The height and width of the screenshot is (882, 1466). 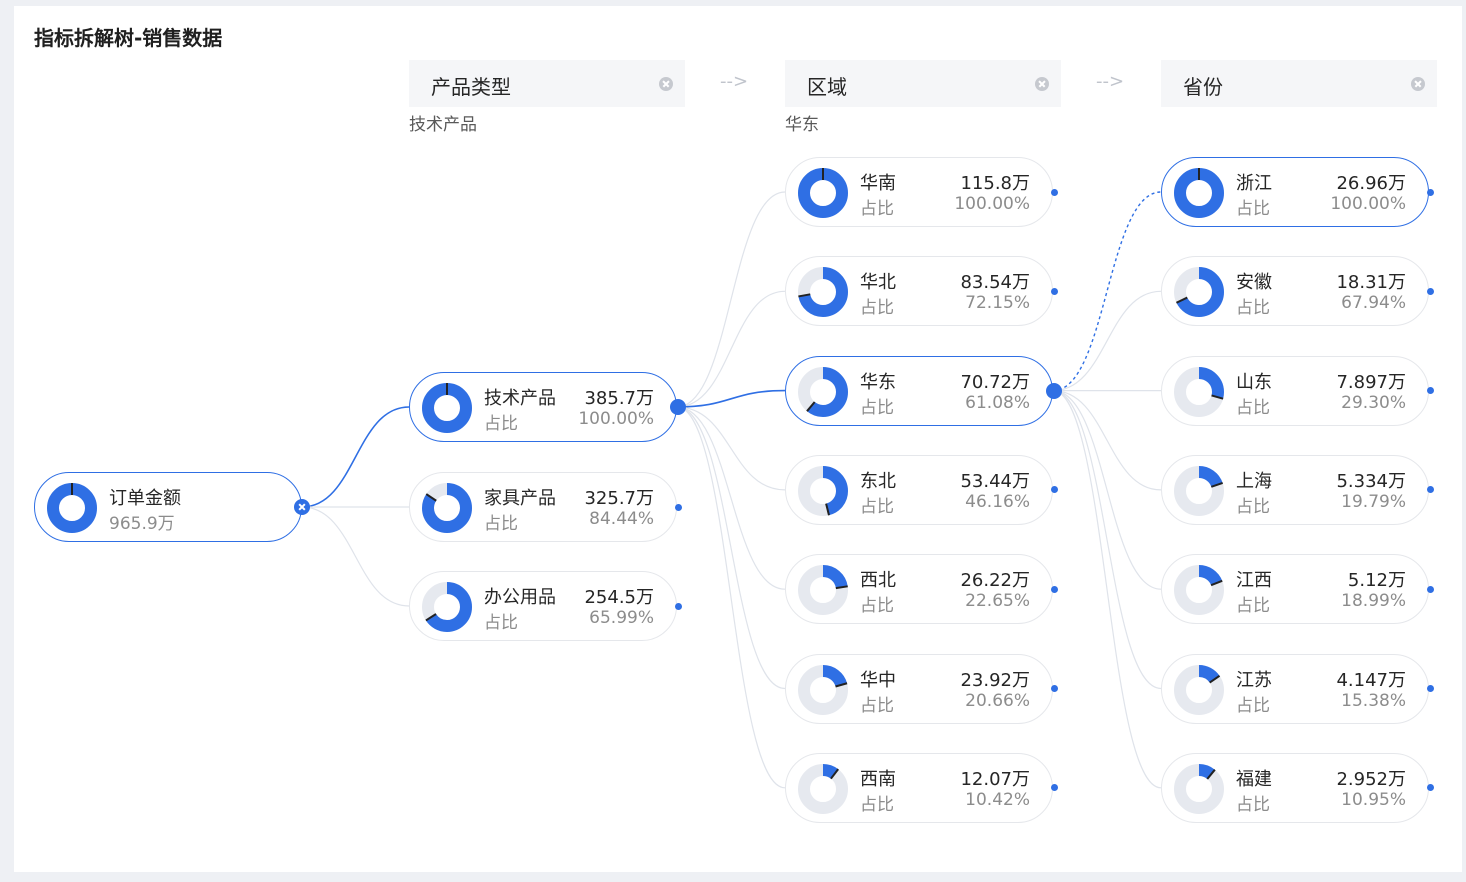 What do you see at coordinates (1110, 81) in the screenshot?
I see `arrow-right-icon: -->` at bounding box center [1110, 81].